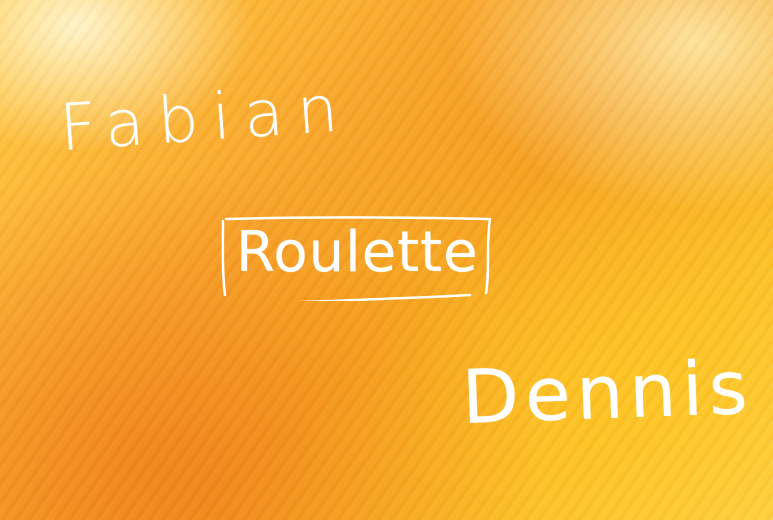 This screenshot has width=773, height=520. What do you see at coordinates (357, 252) in the screenshot?
I see `handwritten-title: Roulette` at bounding box center [357, 252].